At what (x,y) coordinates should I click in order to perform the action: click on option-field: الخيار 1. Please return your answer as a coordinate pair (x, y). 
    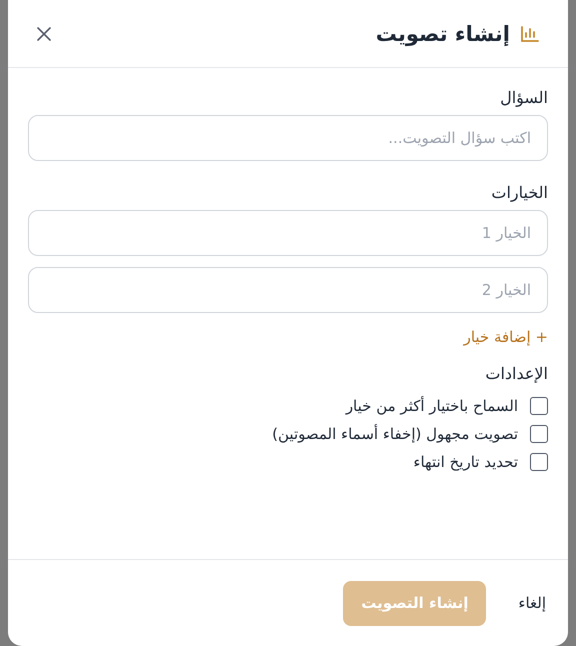
    Looking at the image, I should click on (288, 233).